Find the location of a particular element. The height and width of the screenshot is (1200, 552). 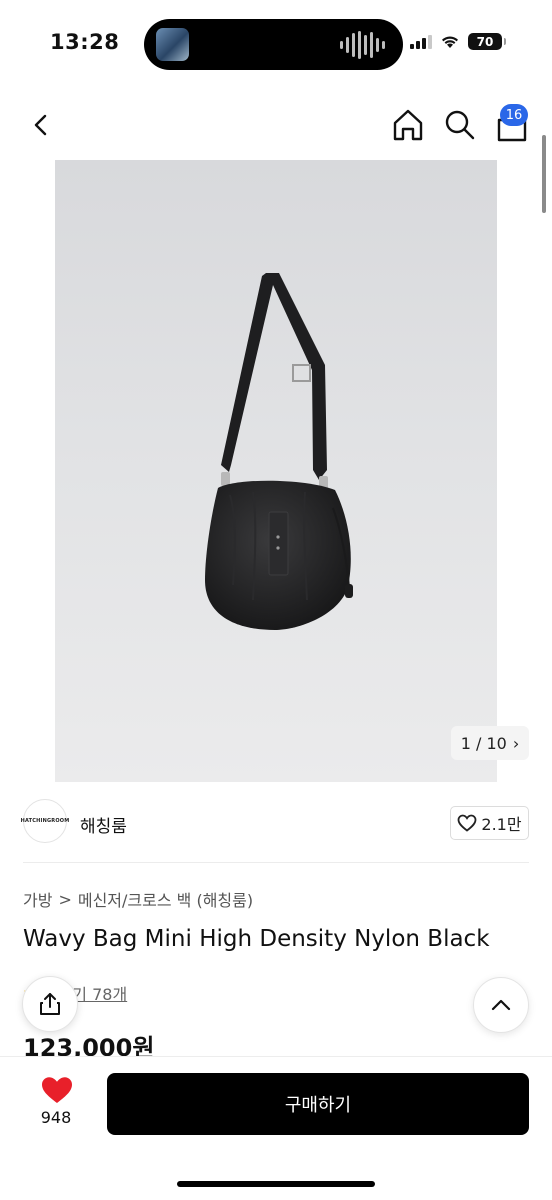

cart-count-badge: 16 is located at coordinates (514, 115).